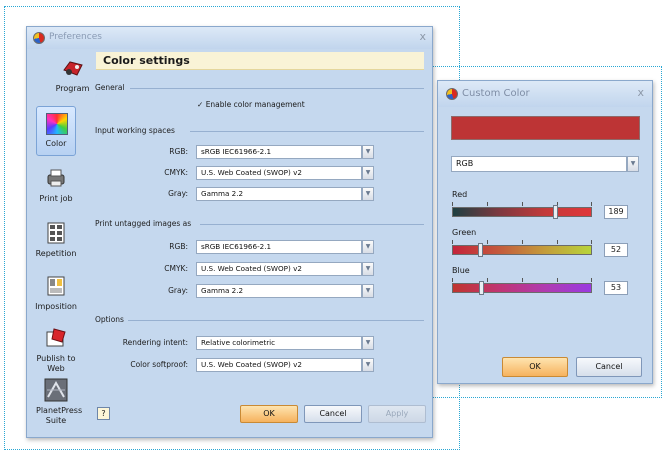  I want to click on input-gray-label: Gray:, so click(178, 193).